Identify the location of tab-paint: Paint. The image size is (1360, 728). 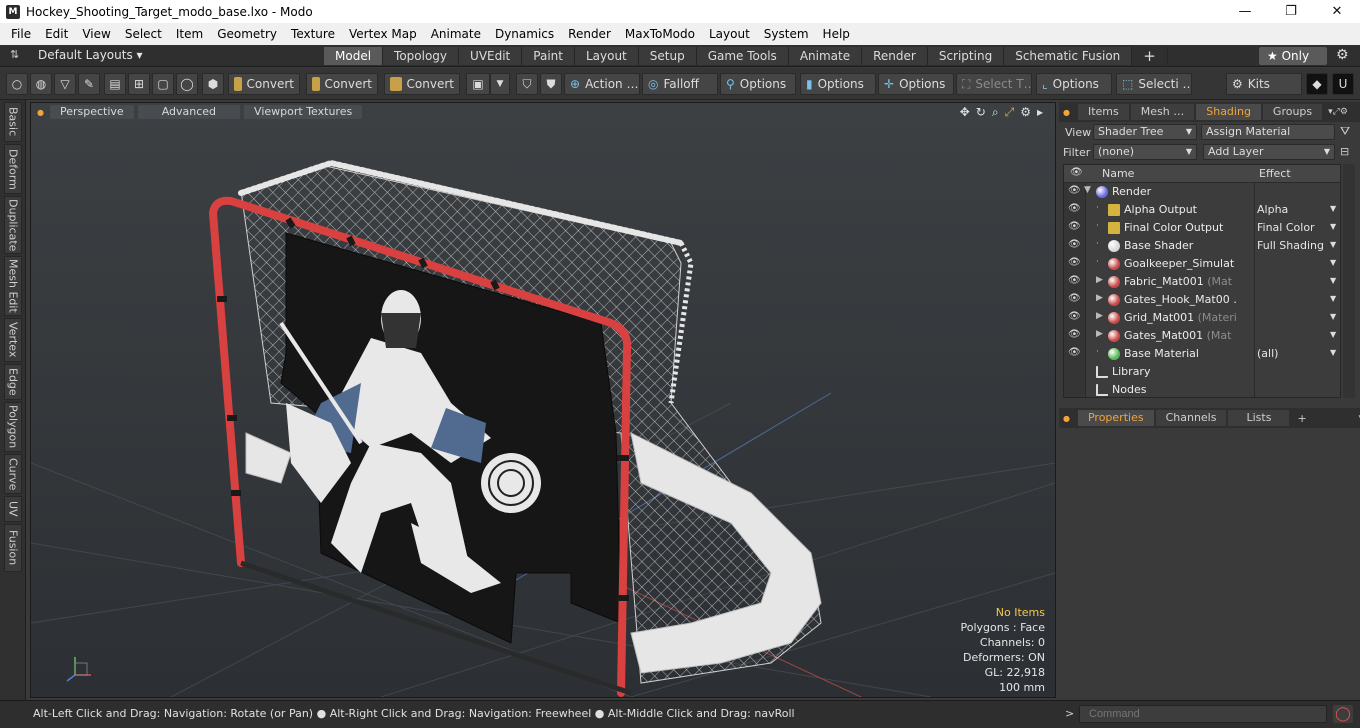
(548, 56).